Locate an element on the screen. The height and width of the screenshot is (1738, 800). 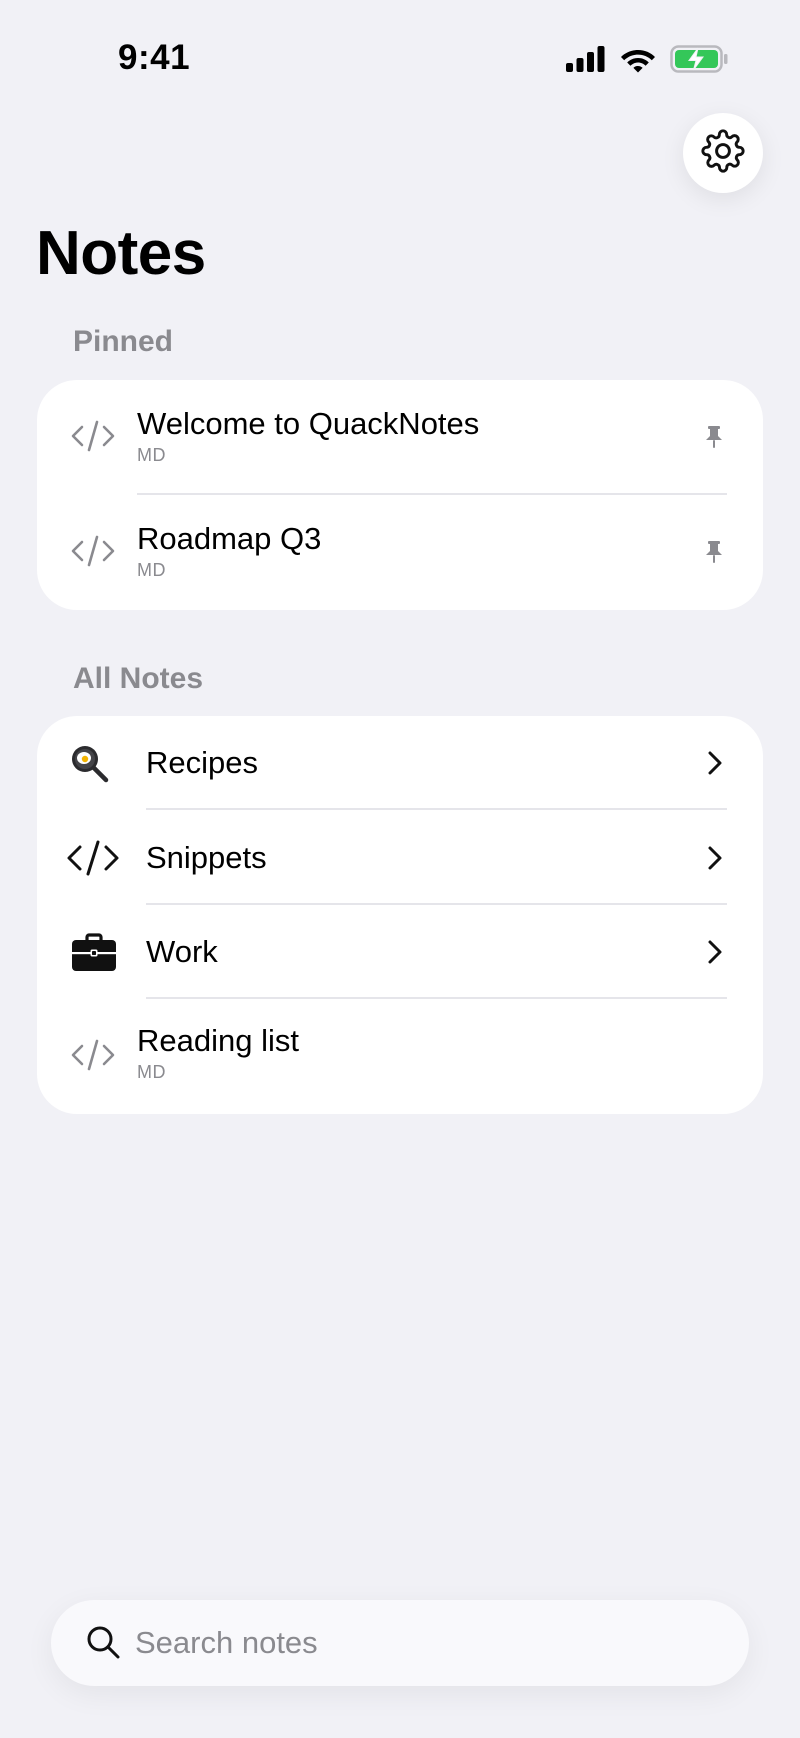
pinned-card: Welcome to QuackNotes MD Roadmap Q3 MD is located at coordinates (400, 495).